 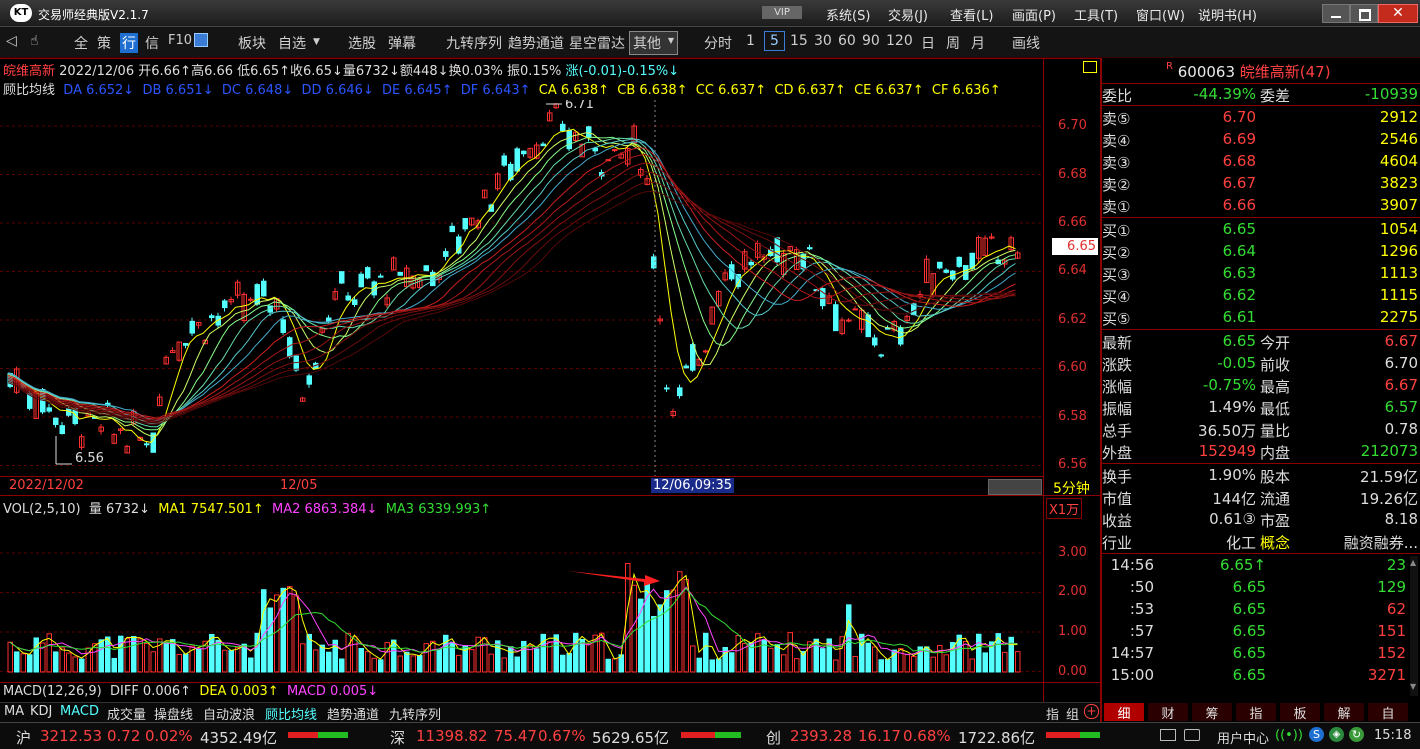 What do you see at coordinates (1336, 734) in the screenshot?
I see `shield-icon: ◈` at bounding box center [1336, 734].